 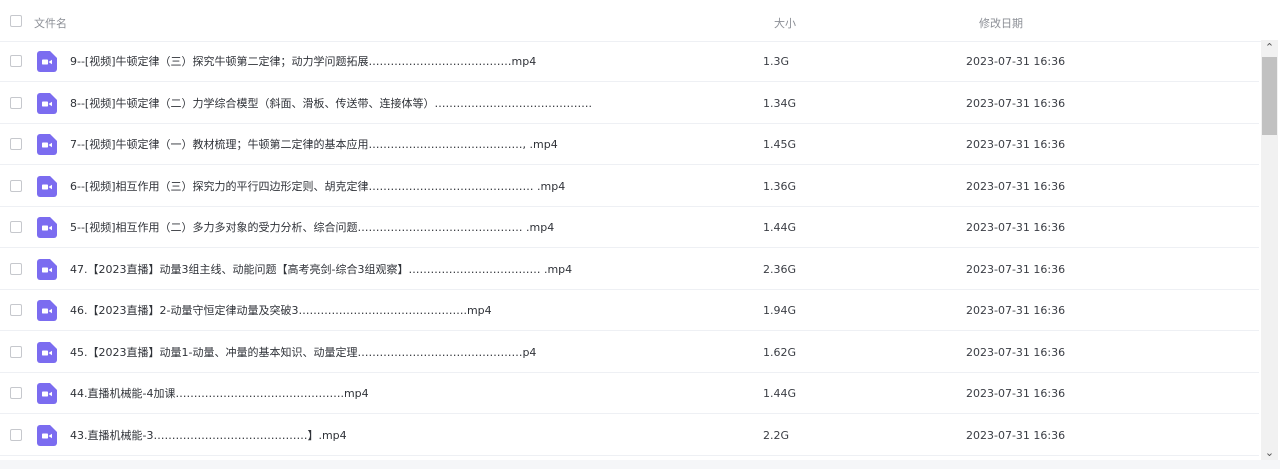 What do you see at coordinates (780, 186) in the screenshot?
I see `file-size: 1.36G` at bounding box center [780, 186].